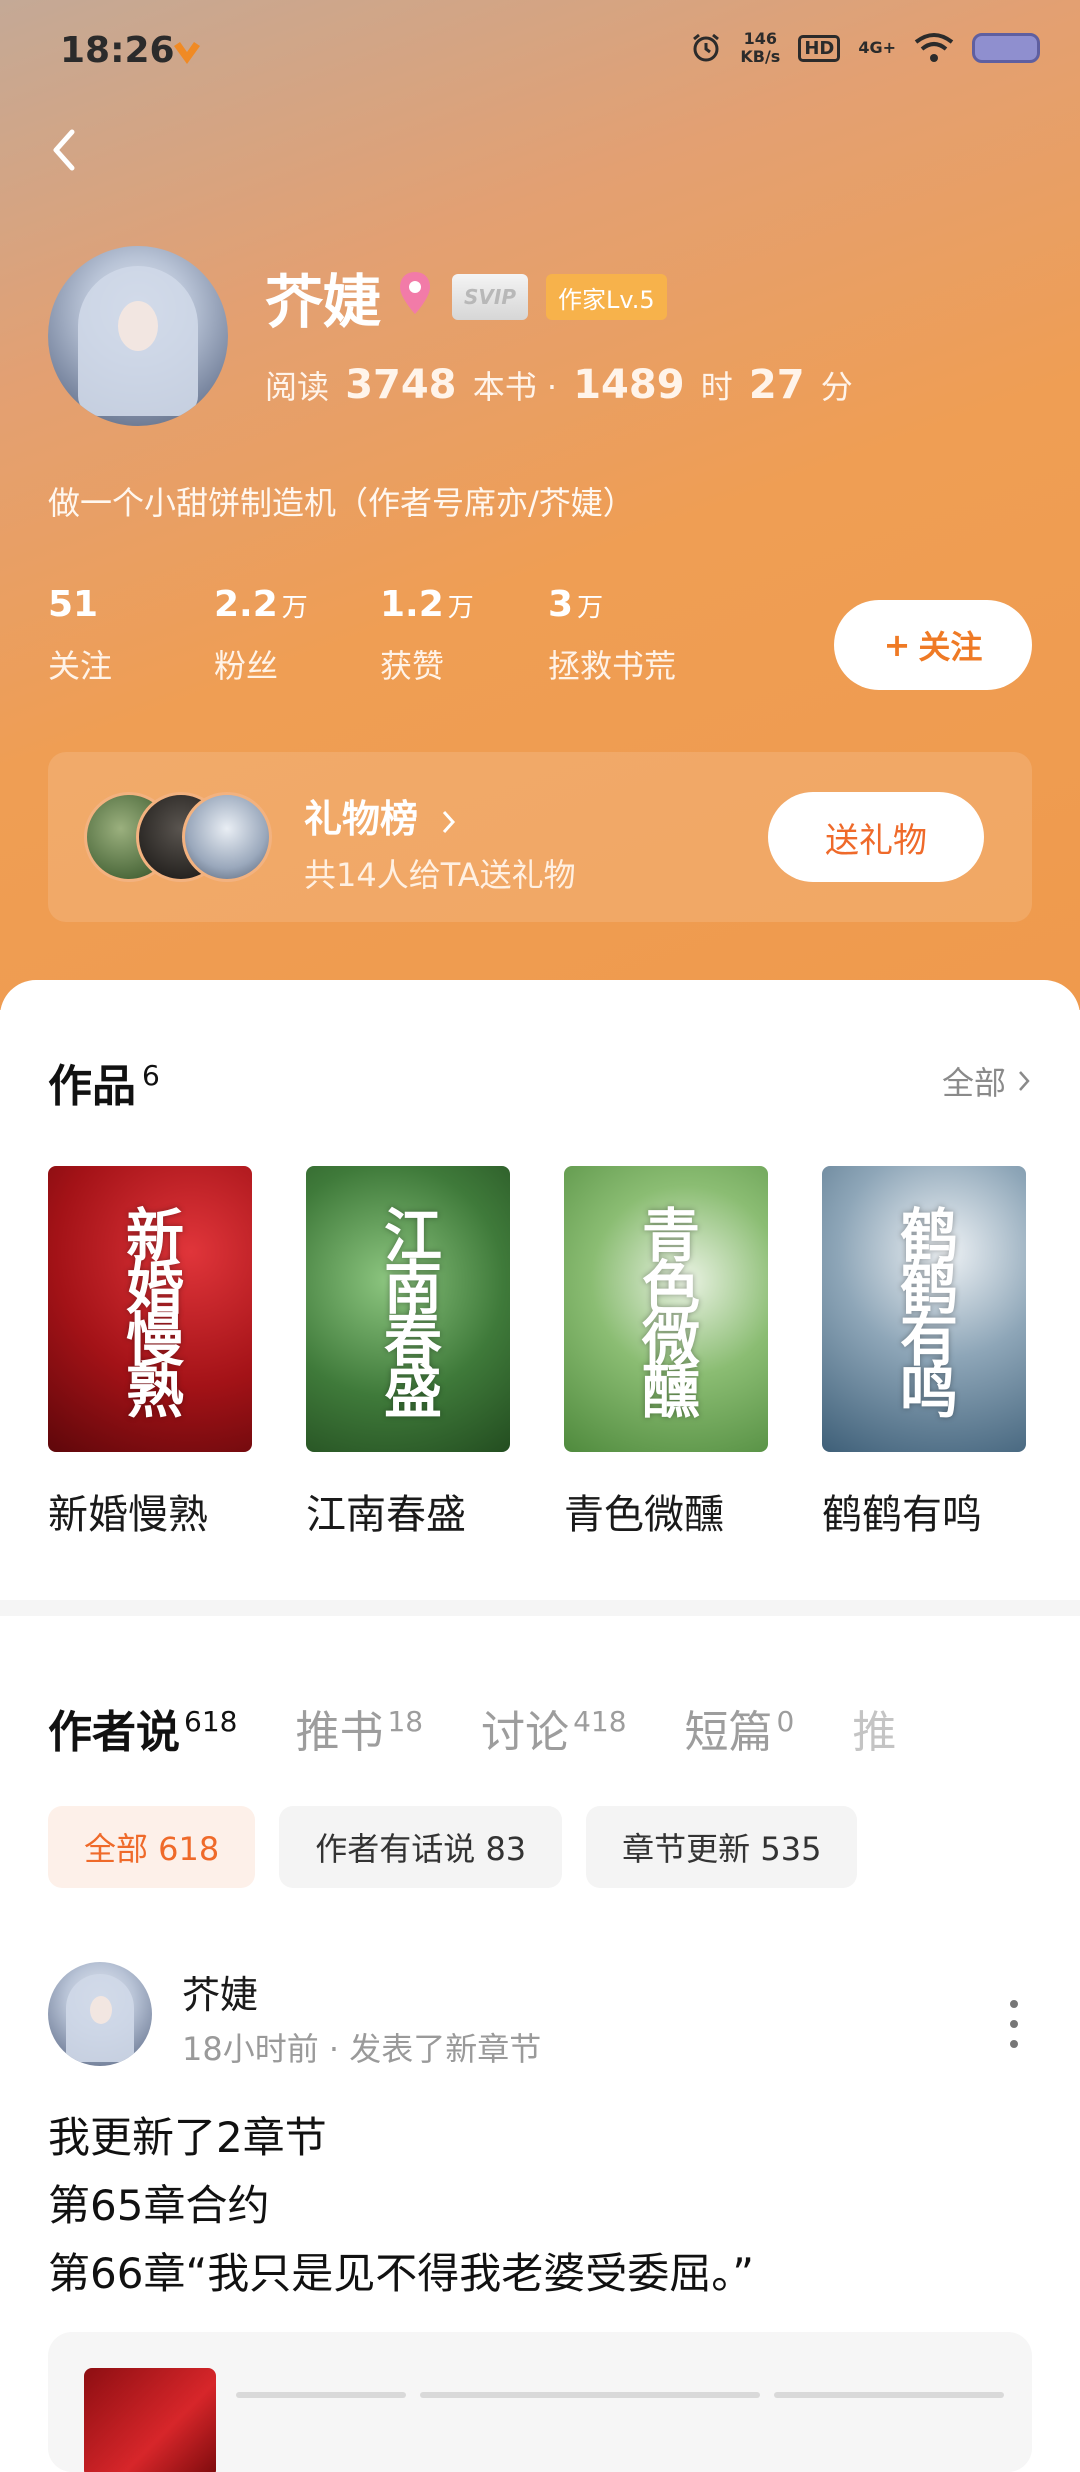 This screenshot has width=1080, height=2472. Describe the element at coordinates (408, 1309) in the screenshot. I see `book-cover: 江南春盛` at that location.